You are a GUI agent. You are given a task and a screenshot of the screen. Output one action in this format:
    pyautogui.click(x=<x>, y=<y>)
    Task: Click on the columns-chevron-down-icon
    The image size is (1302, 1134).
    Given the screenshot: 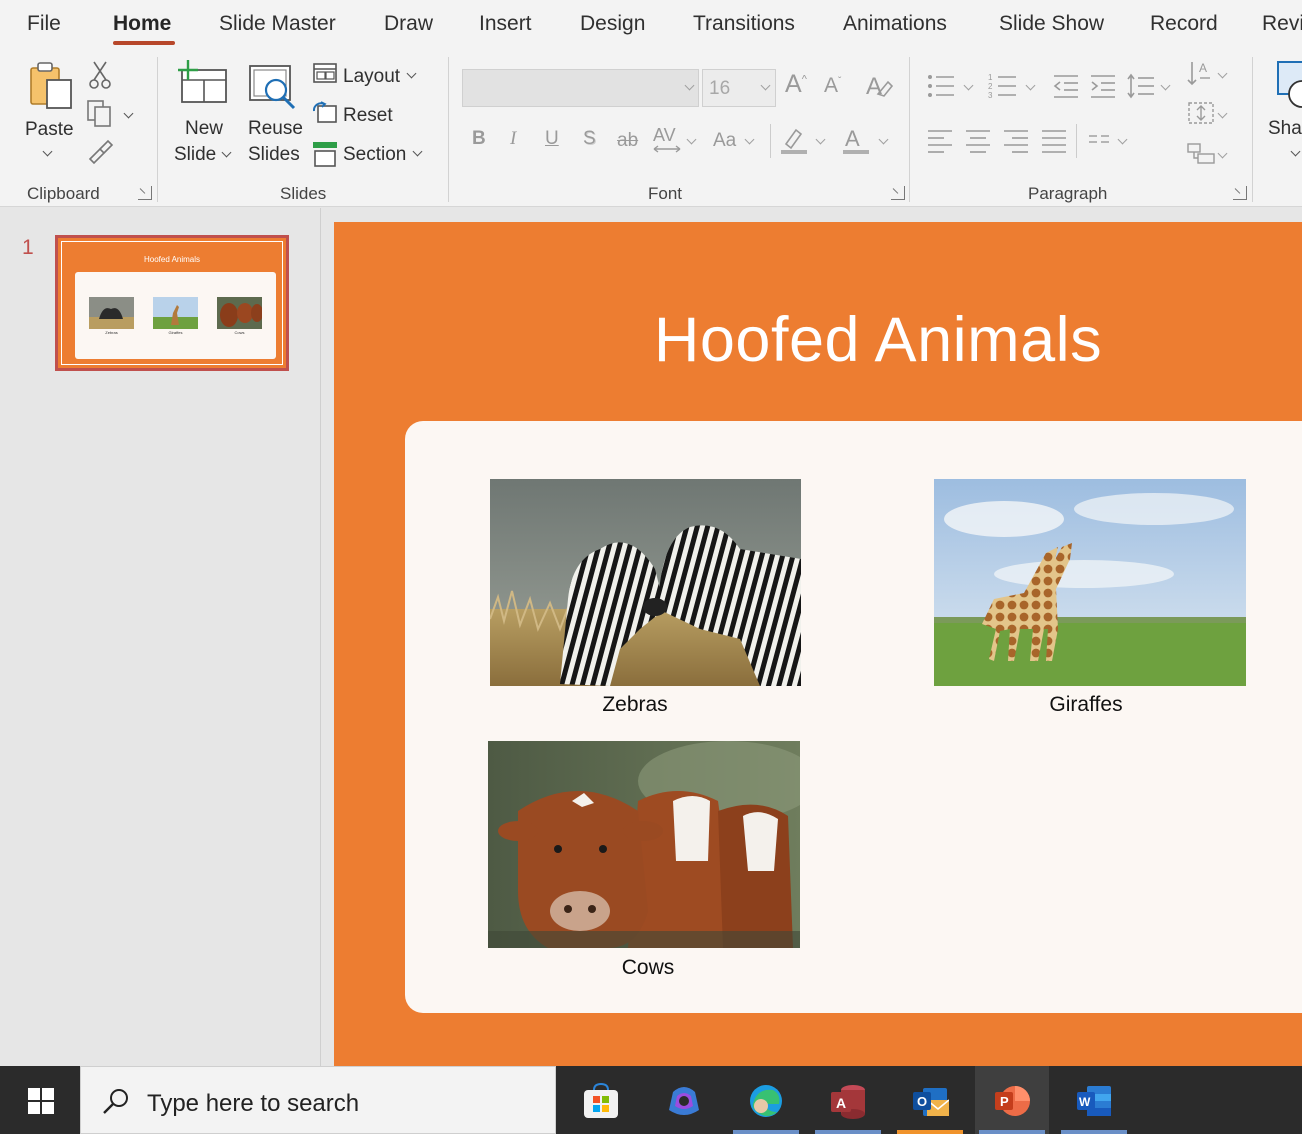 What is the action you would take?
    pyautogui.click(x=1122, y=139)
    